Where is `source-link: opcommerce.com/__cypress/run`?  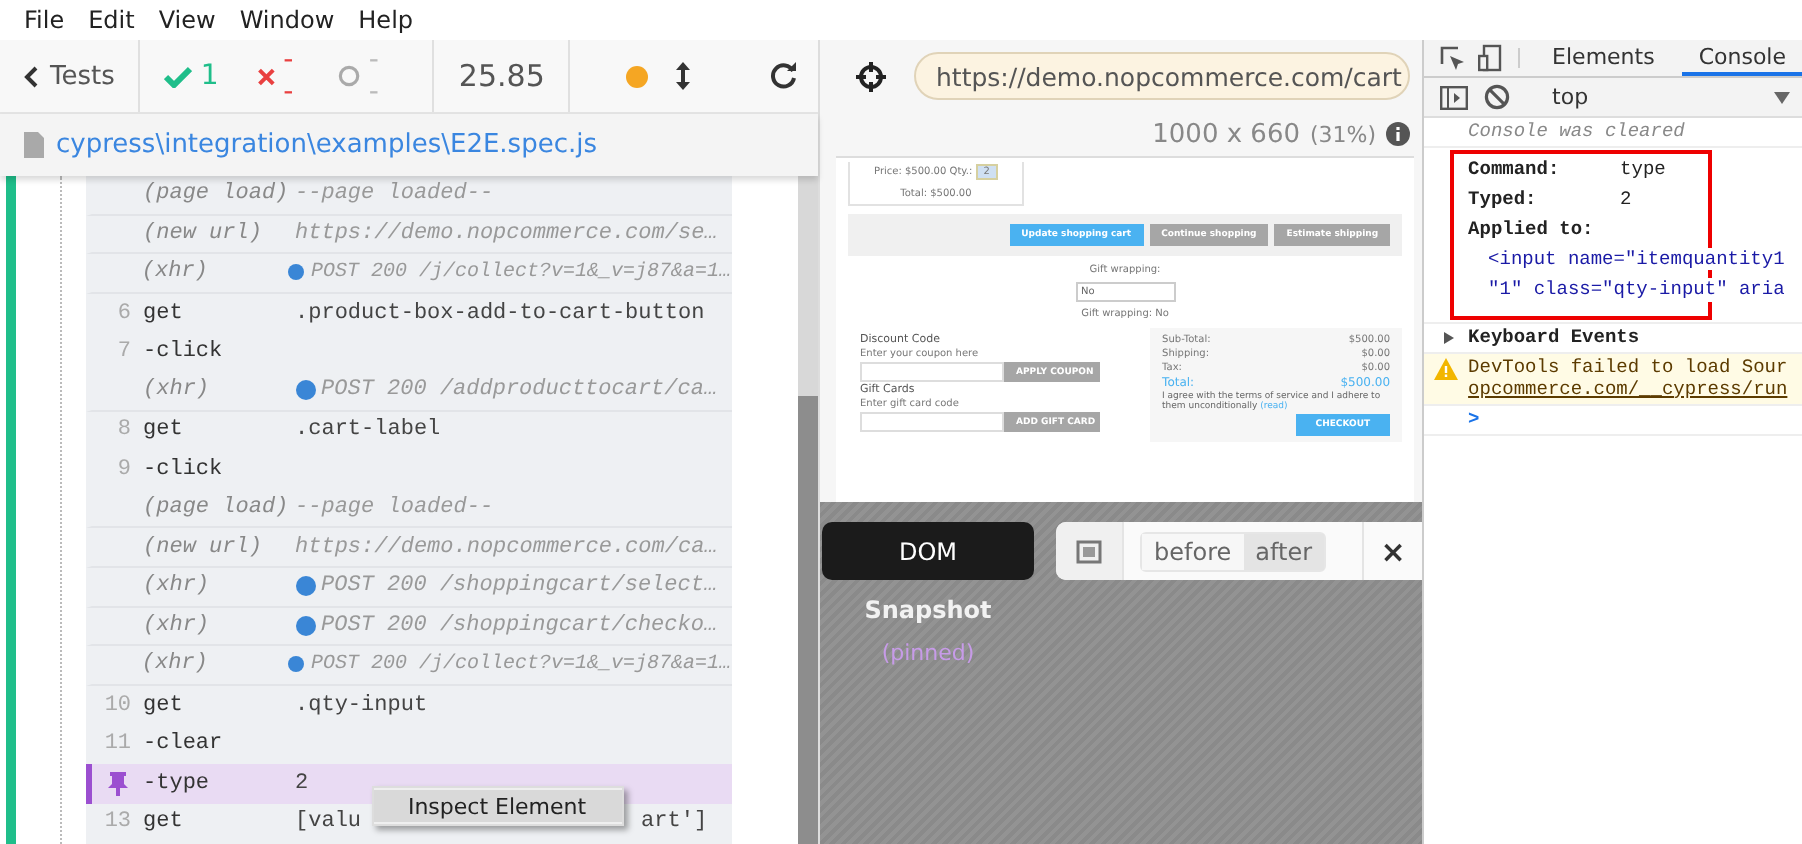 source-link: opcommerce.com/__cypress/run is located at coordinates (1628, 388).